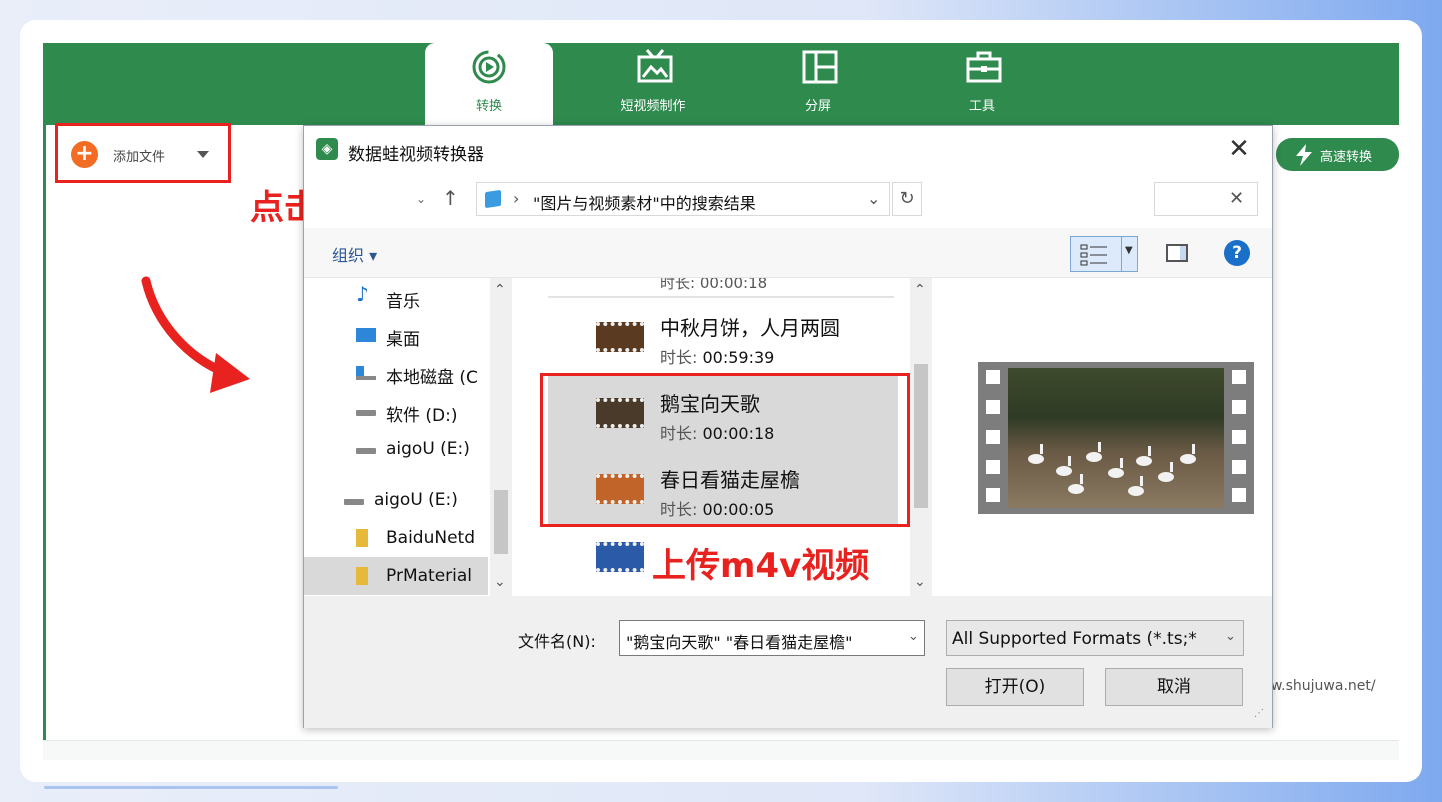 This screenshot has height=802, width=1442. I want to click on preview-pane-icon, so click(1177, 253).